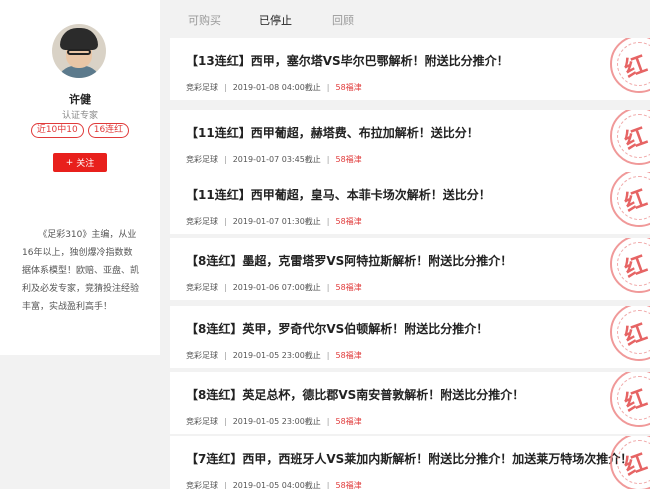 Image resolution: width=650 pixels, height=489 pixels. I want to click on tab-review: 回顾, so click(343, 20).